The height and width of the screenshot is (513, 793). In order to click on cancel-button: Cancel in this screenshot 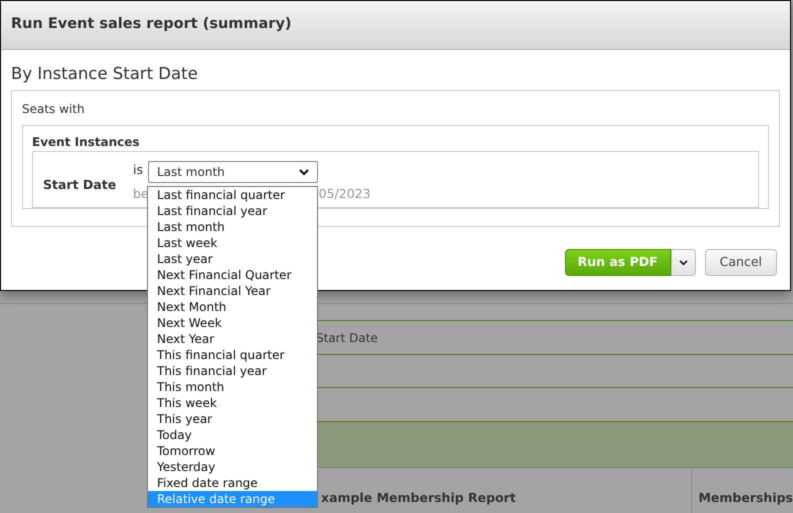, I will do `click(740, 262)`.